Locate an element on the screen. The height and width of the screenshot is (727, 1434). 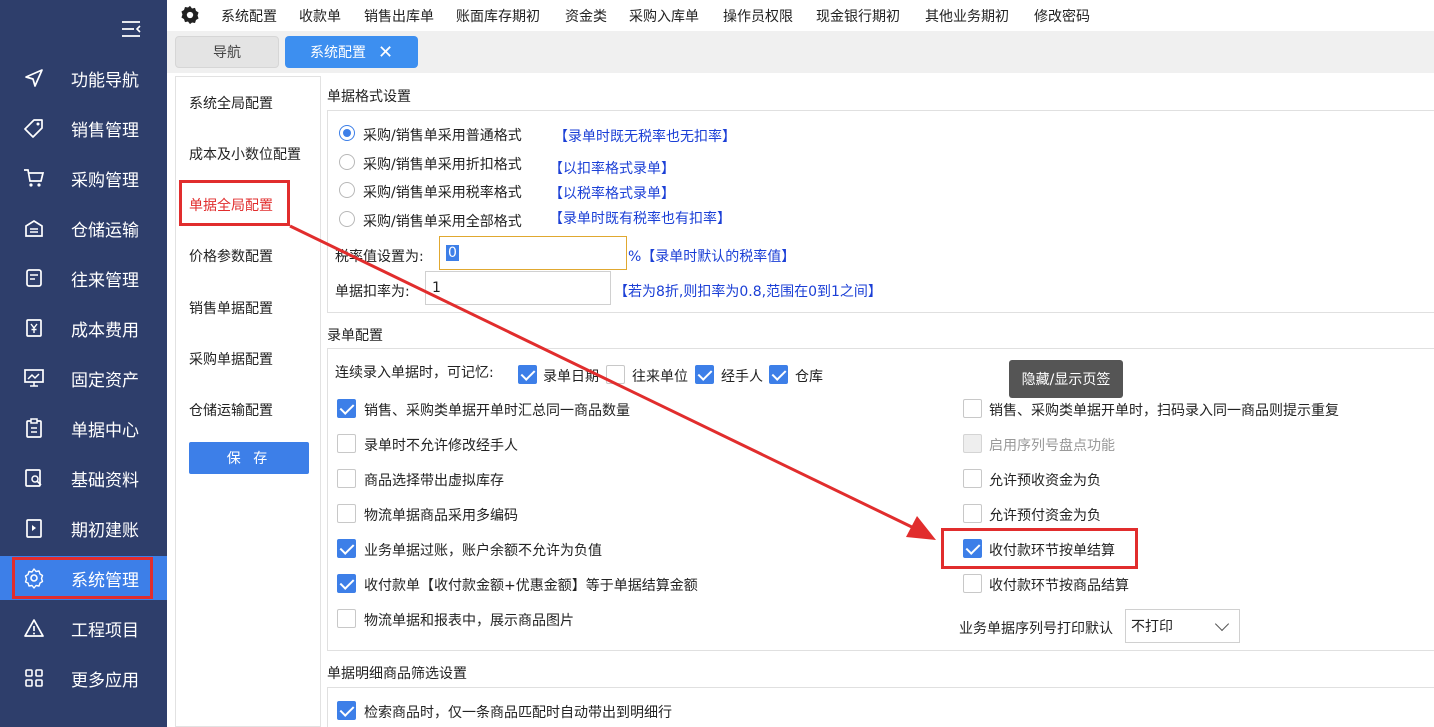
config-menu-item-active: 单据全局配置 is located at coordinates (231, 205).